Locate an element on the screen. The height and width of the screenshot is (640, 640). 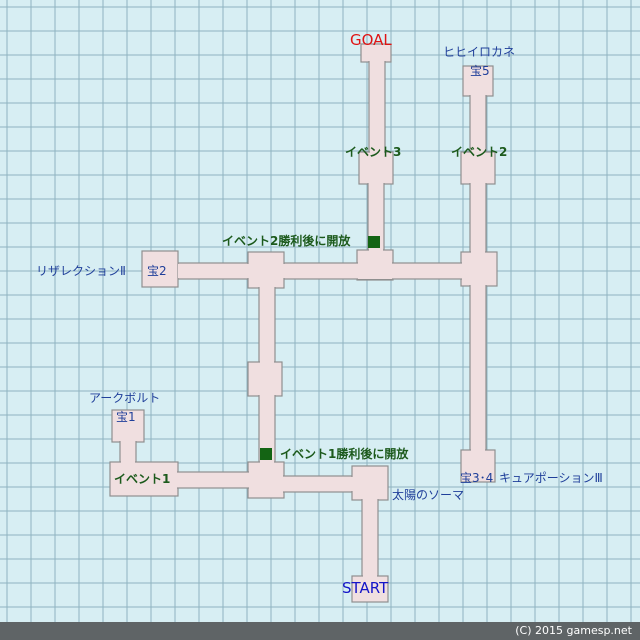
gate-after-event2-marker is located at coordinates (374, 242).